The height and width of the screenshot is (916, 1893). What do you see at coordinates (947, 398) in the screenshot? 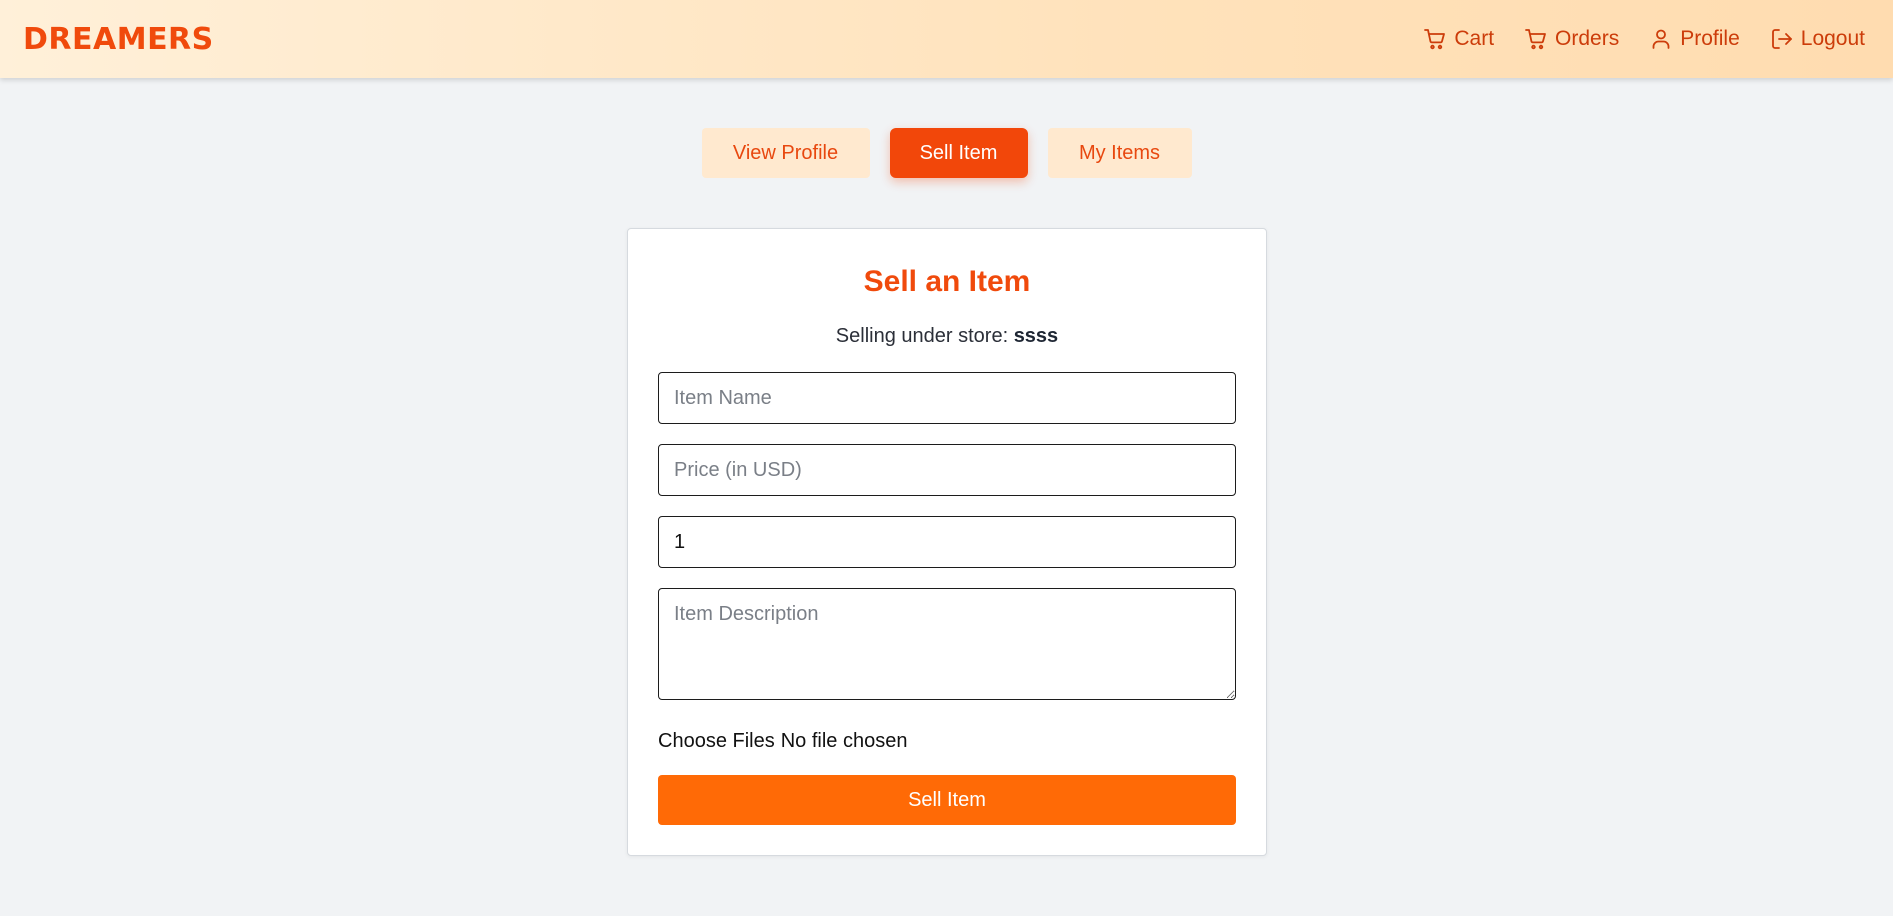
I see `item-name-input` at bounding box center [947, 398].